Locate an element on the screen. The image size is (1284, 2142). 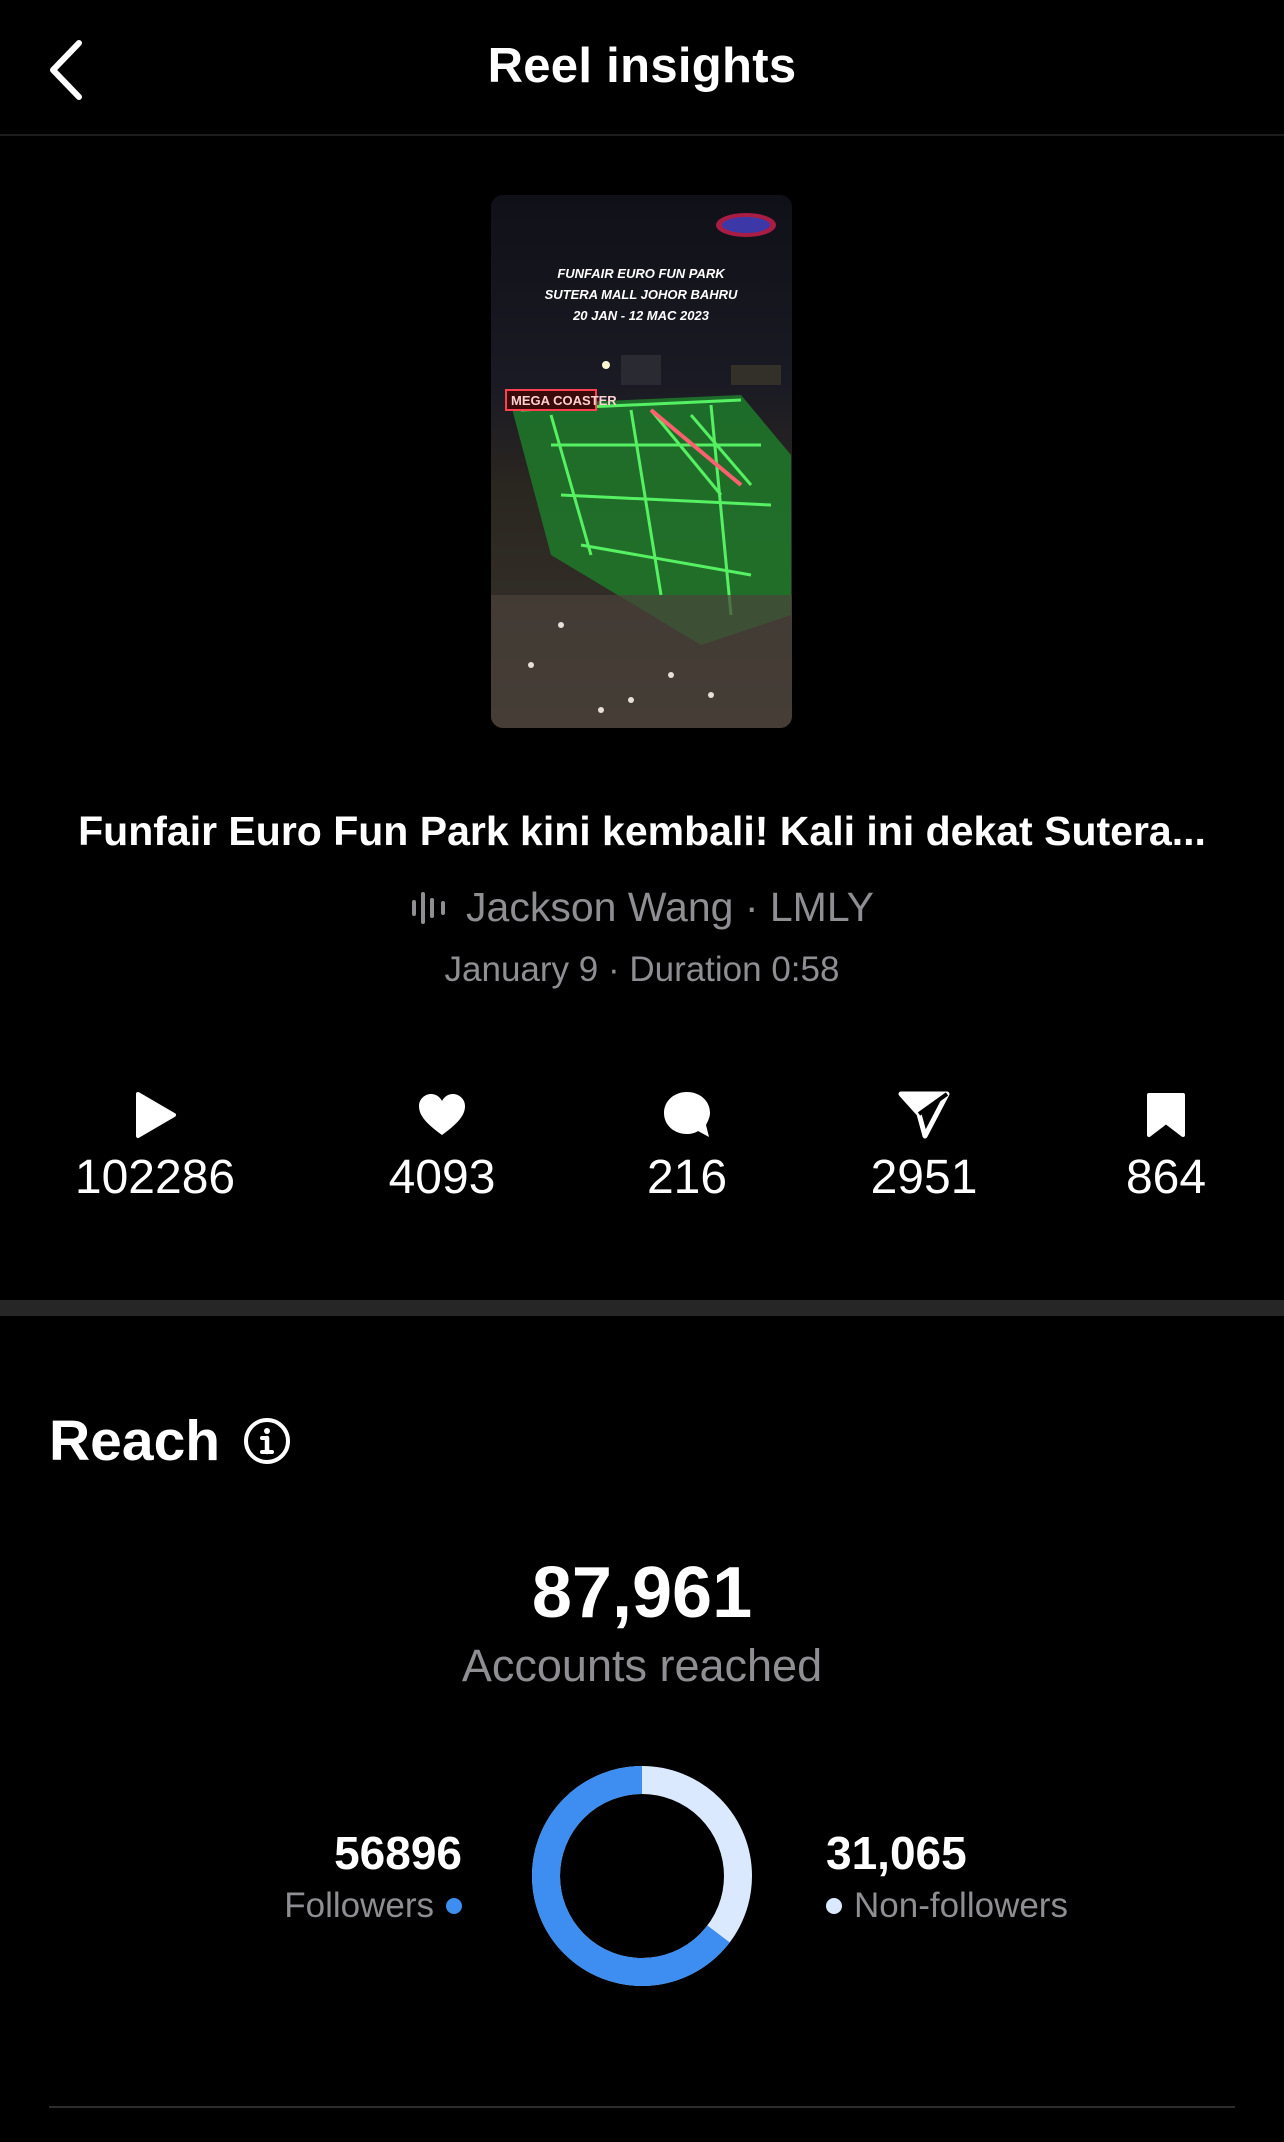
stat-plays: 102286 is located at coordinates (155, 1146).